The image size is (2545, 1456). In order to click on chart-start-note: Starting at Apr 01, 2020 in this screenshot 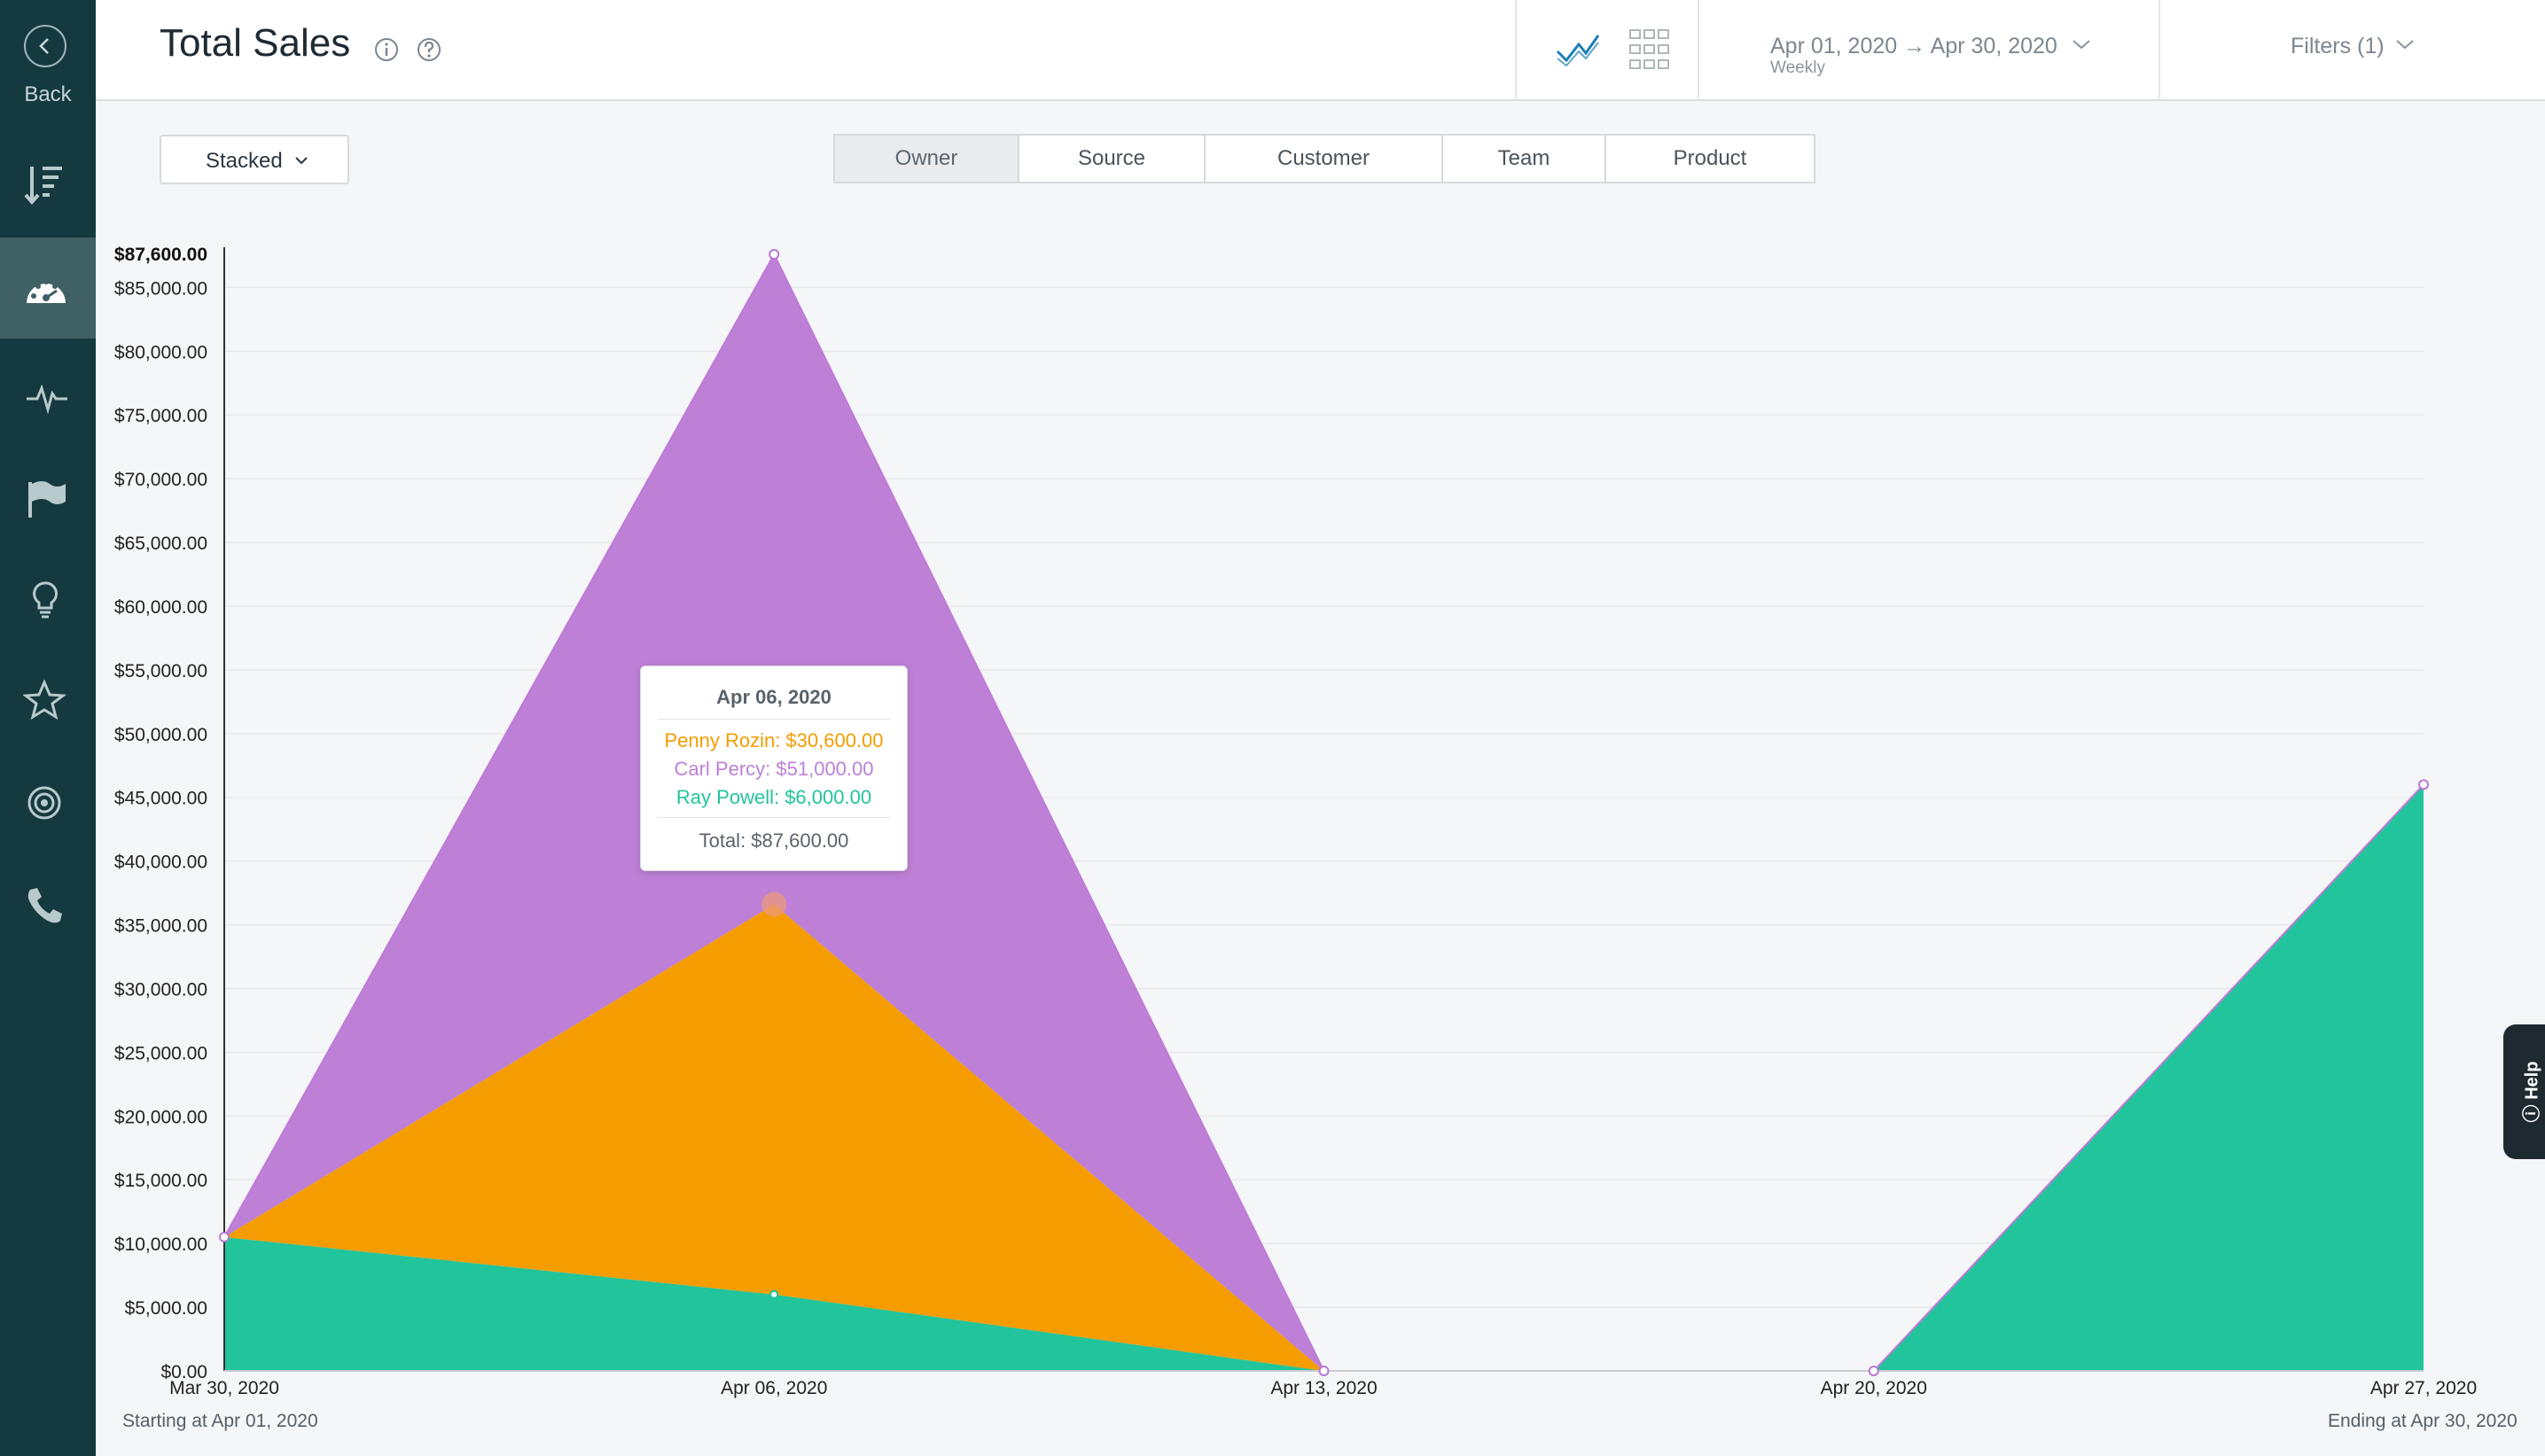, I will do `click(220, 1421)`.